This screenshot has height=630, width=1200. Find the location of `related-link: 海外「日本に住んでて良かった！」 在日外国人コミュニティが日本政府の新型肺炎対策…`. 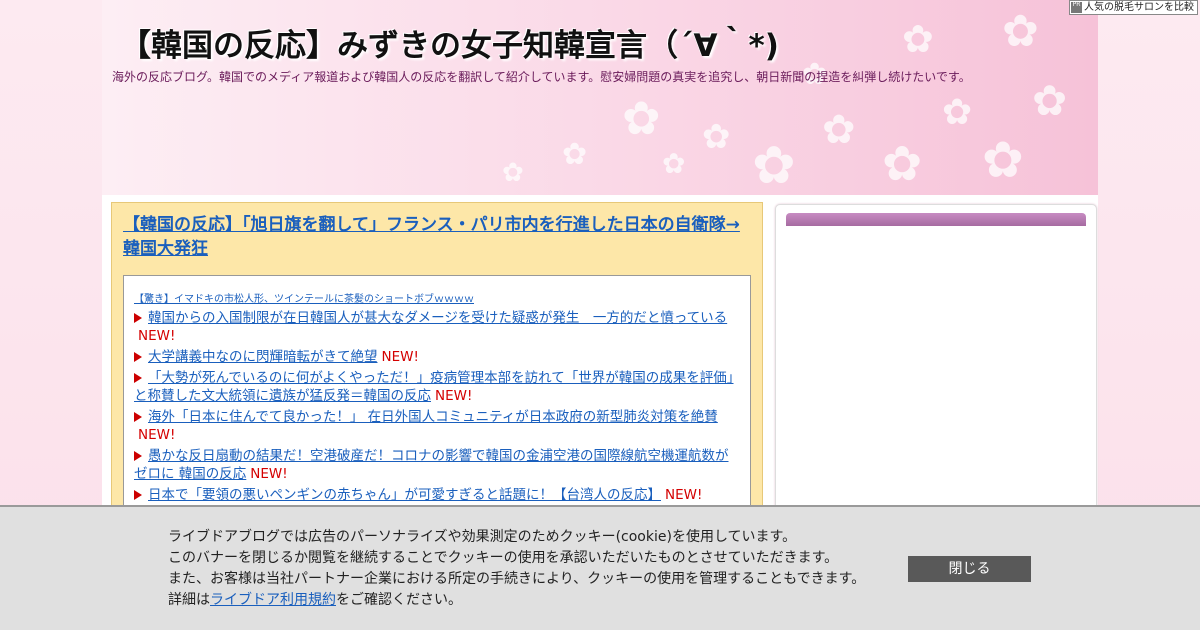

related-link: 海外「日本に住んでて良かった！」 在日外国人コミュニティが日本政府の新型肺炎対策… is located at coordinates (433, 417).